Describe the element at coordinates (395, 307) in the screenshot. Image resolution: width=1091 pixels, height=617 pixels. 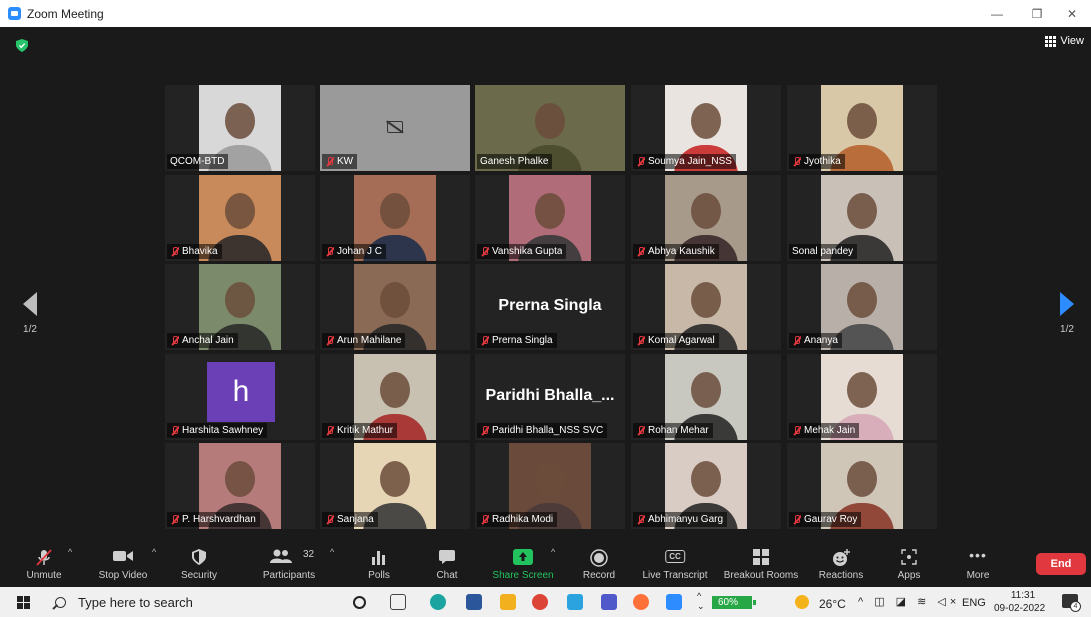
I see `participant-tile: Arun Mahilane` at that location.